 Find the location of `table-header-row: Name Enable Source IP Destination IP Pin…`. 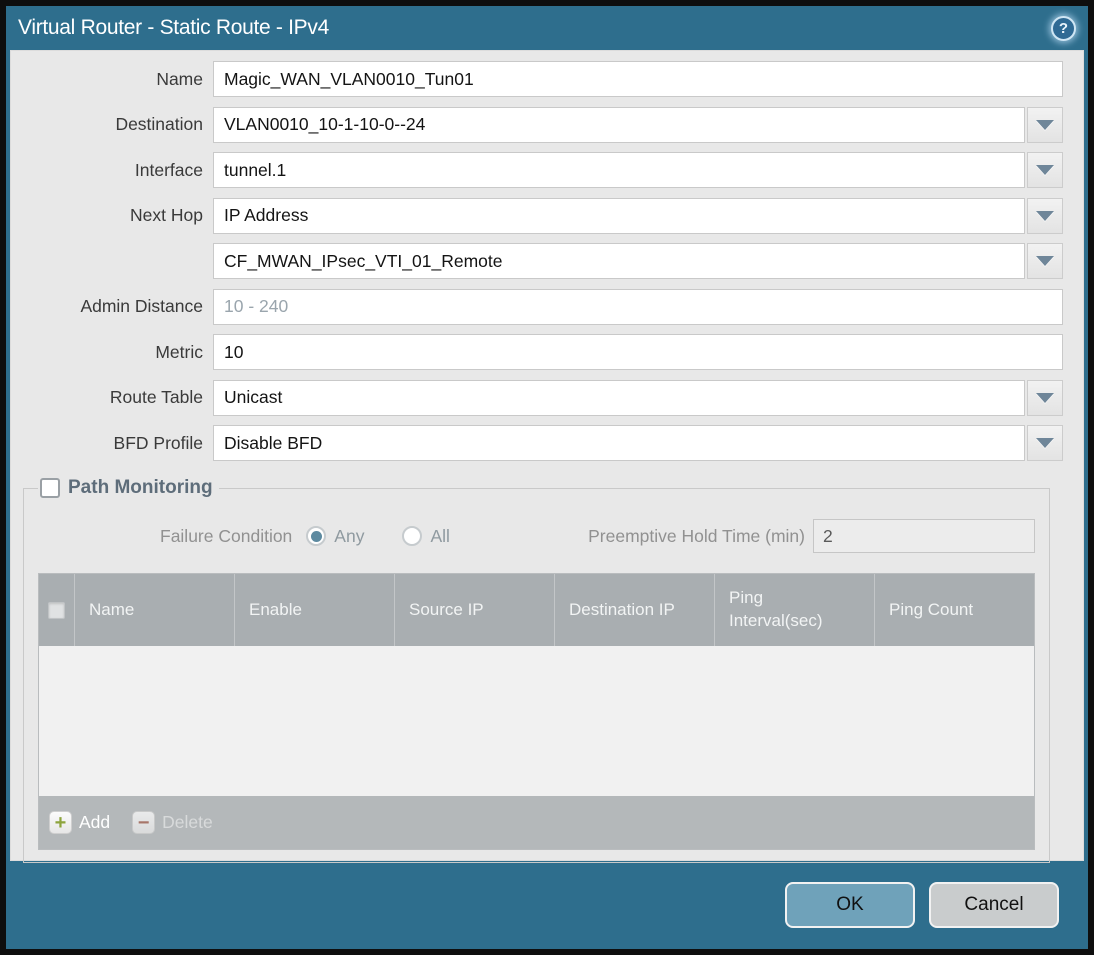

table-header-row: Name Enable Source IP Destination IP Pin… is located at coordinates (536, 610).